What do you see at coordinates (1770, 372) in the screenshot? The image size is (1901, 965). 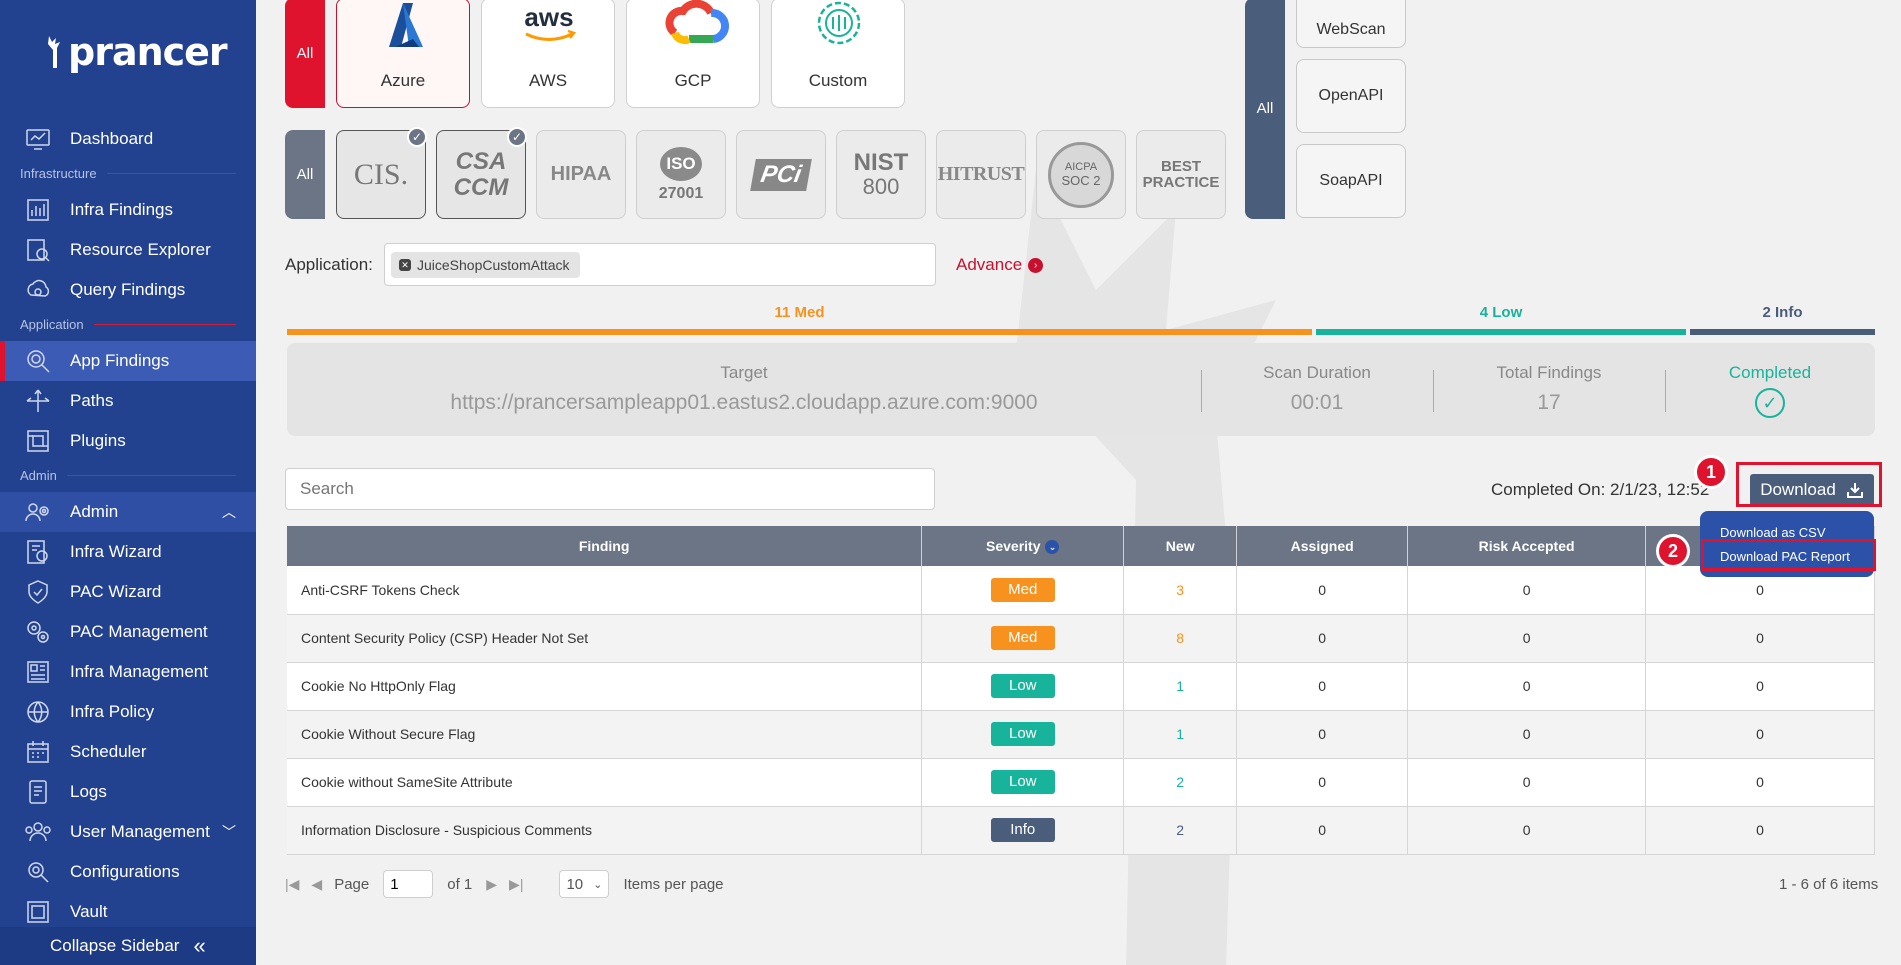 I see `status-label: Completed` at bounding box center [1770, 372].